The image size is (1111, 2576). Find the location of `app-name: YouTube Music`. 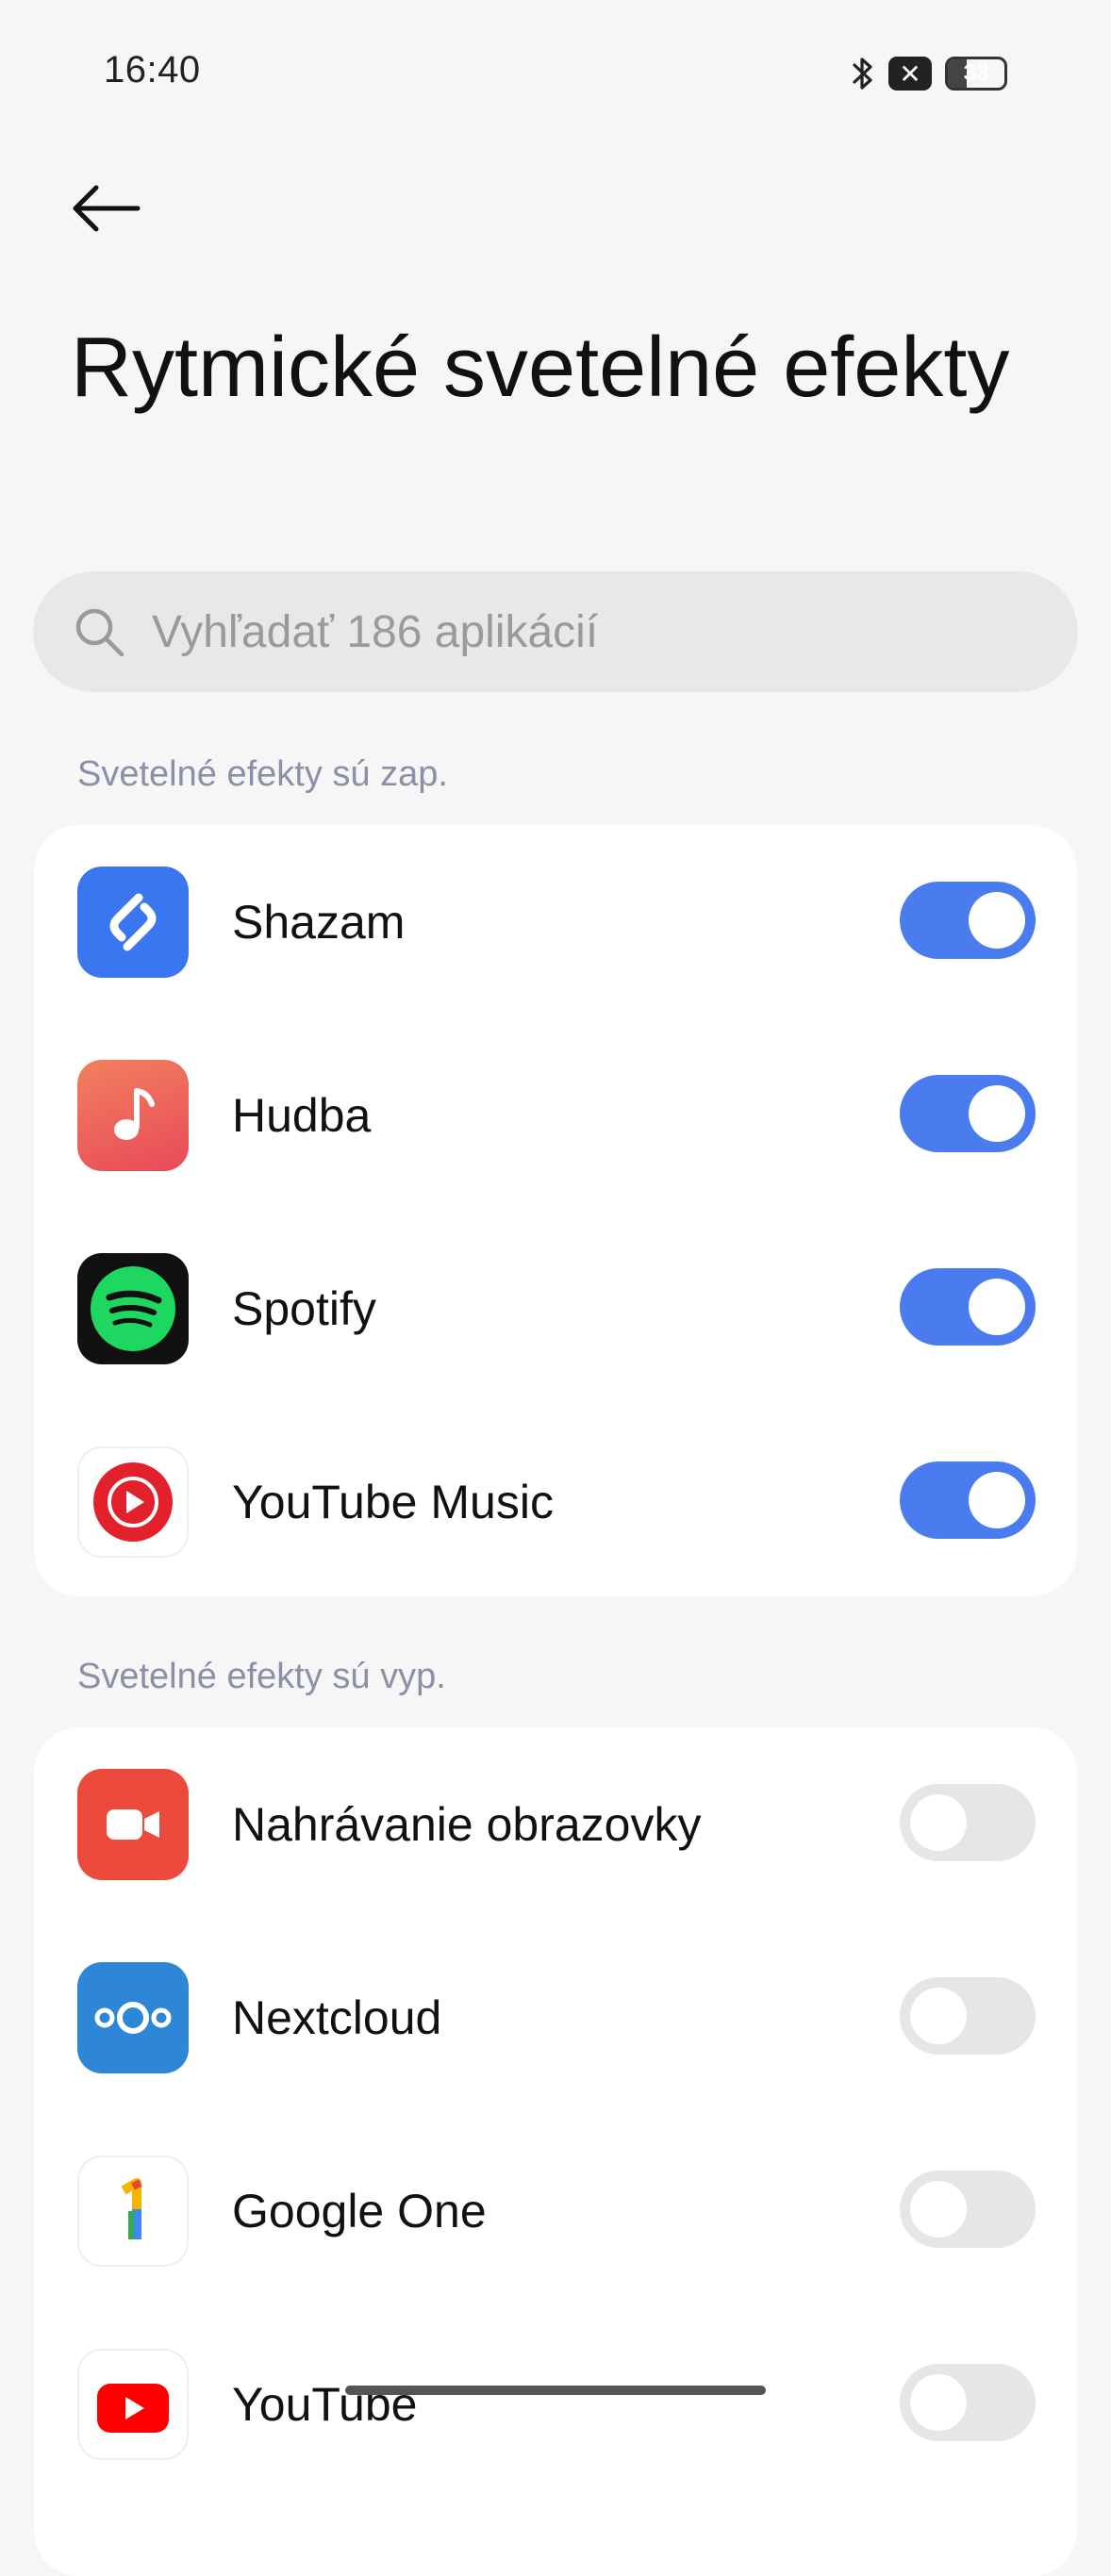

app-name: YouTube Music is located at coordinates (393, 1502).